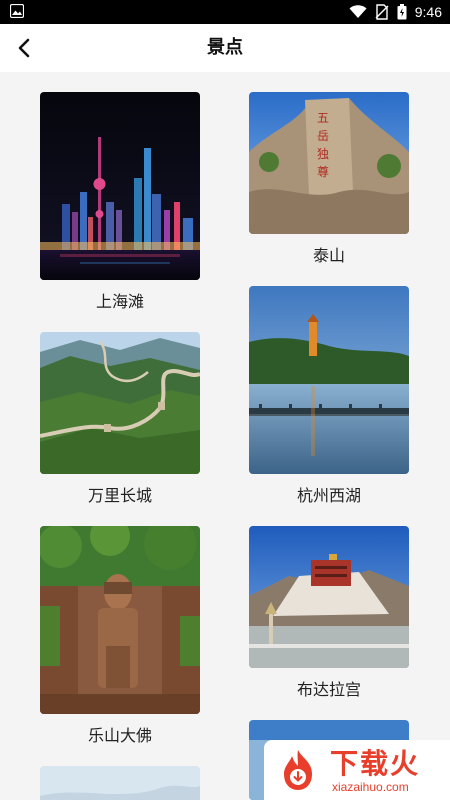  Describe the element at coordinates (119, 301) in the screenshot. I see `attraction-name: 上海滩` at that location.